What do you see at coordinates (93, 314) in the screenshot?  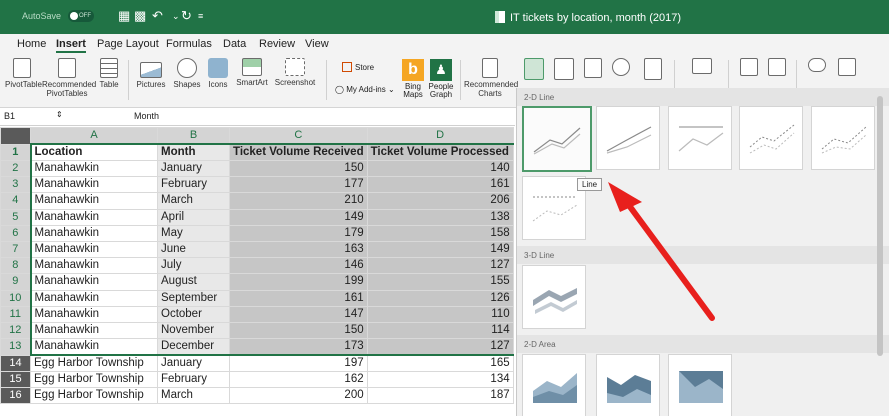 I see `cell-a11: Manahawkin` at bounding box center [93, 314].